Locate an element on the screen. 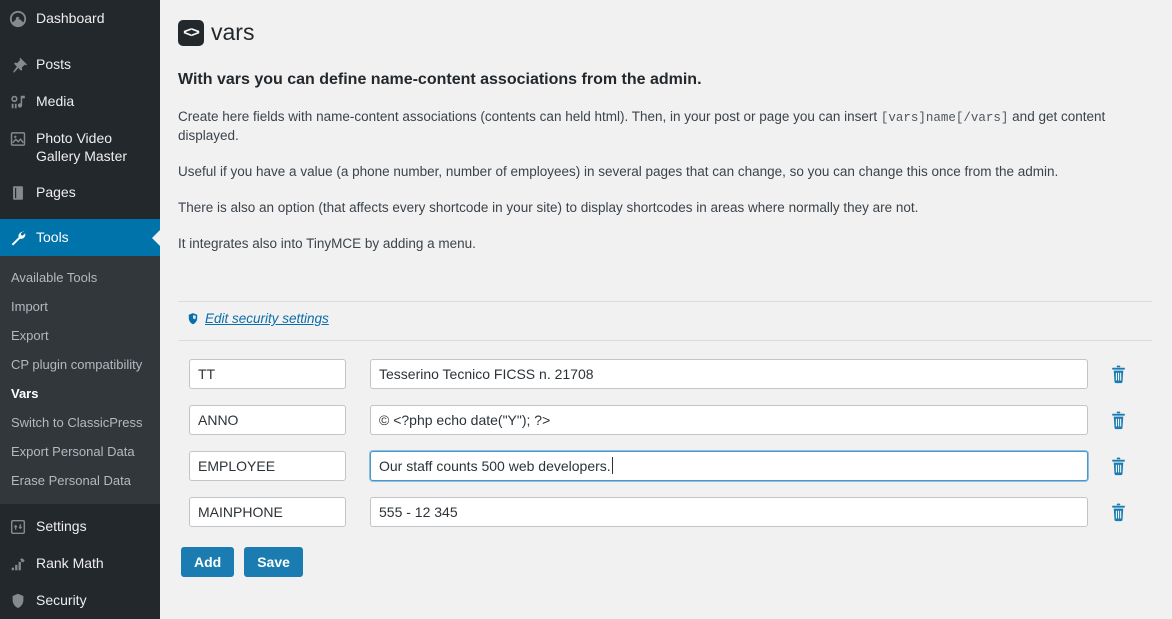 The image size is (1172, 619). ghost-text-row is located at coordinates (665, 284).